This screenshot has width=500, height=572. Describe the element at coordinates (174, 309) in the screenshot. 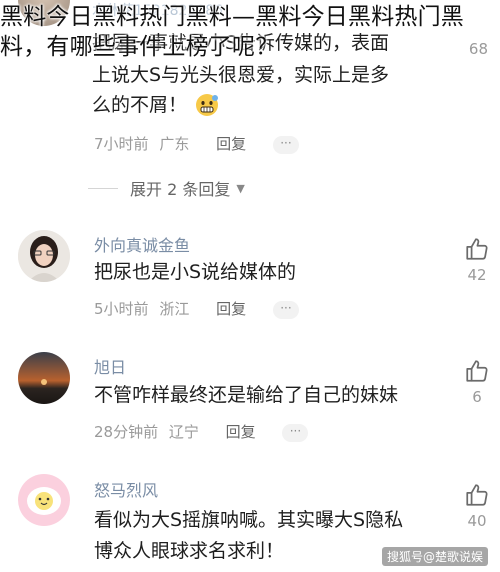

I see `comment-location: 浙江` at that location.